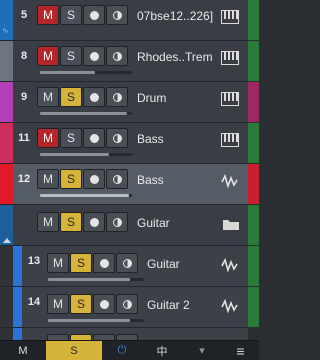  I want to click on track-name: Rhodes..Trem, so click(177, 57).